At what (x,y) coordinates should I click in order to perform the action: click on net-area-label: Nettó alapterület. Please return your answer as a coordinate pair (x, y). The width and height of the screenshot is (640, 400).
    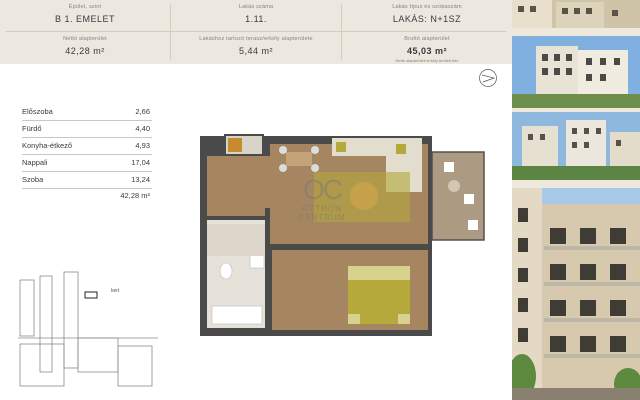
    Looking at the image, I should click on (85, 39).